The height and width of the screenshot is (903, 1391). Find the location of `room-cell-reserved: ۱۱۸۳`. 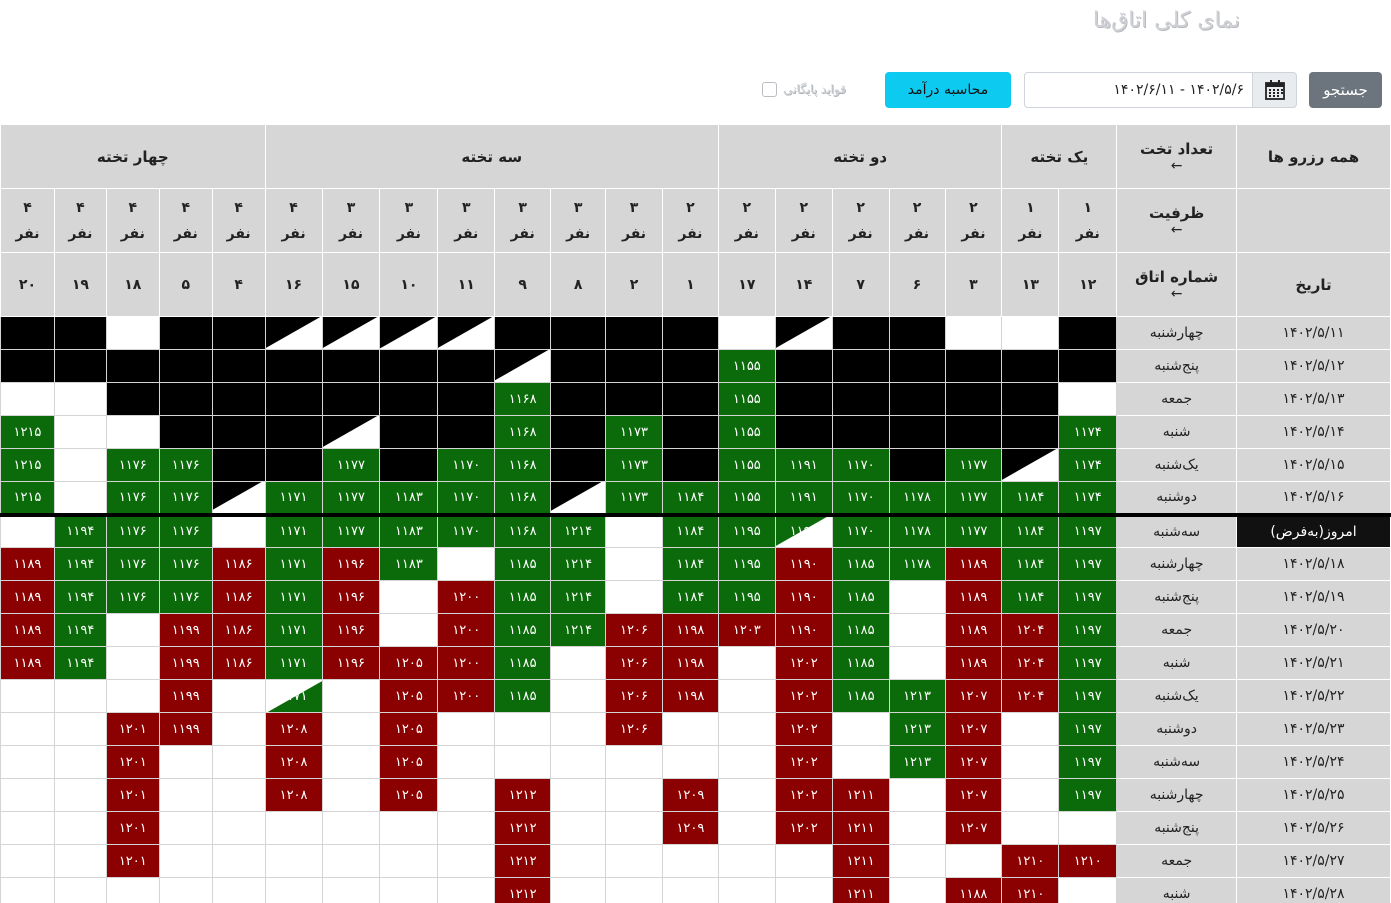

room-cell-reserved: ۱۱۸۳ is located at coordinates (409, 498).